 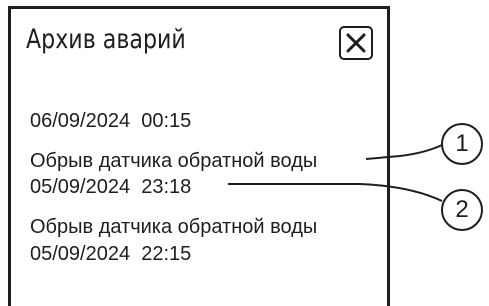 What do you see at coordinates (335, 192) in the screenshot?
I see `callout-2-leader-line` at bounding box center [335, 192].